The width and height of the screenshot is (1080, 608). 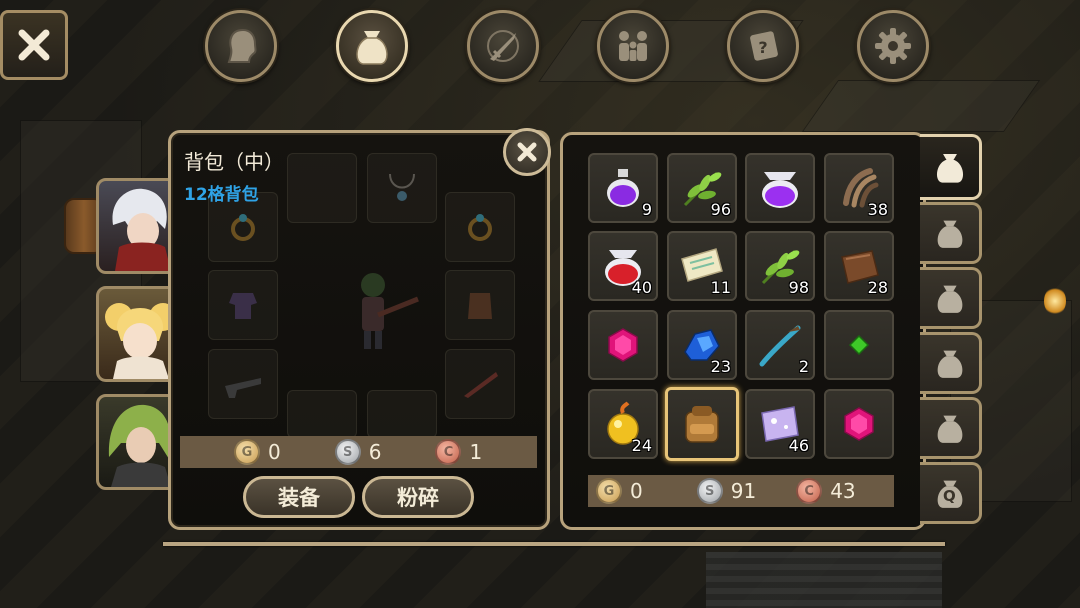 What do you see at coordinates (476, 452) in the screenshot?
I see `bag-copper-amount: 1` at bounding box center [476, 452].